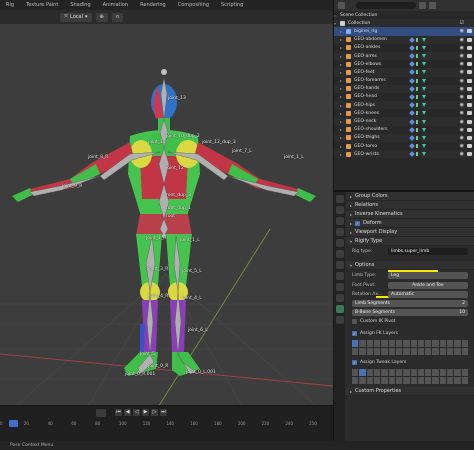 The image size is (474, 450). I want to click on bone-tab-icon, so click(339, 309).